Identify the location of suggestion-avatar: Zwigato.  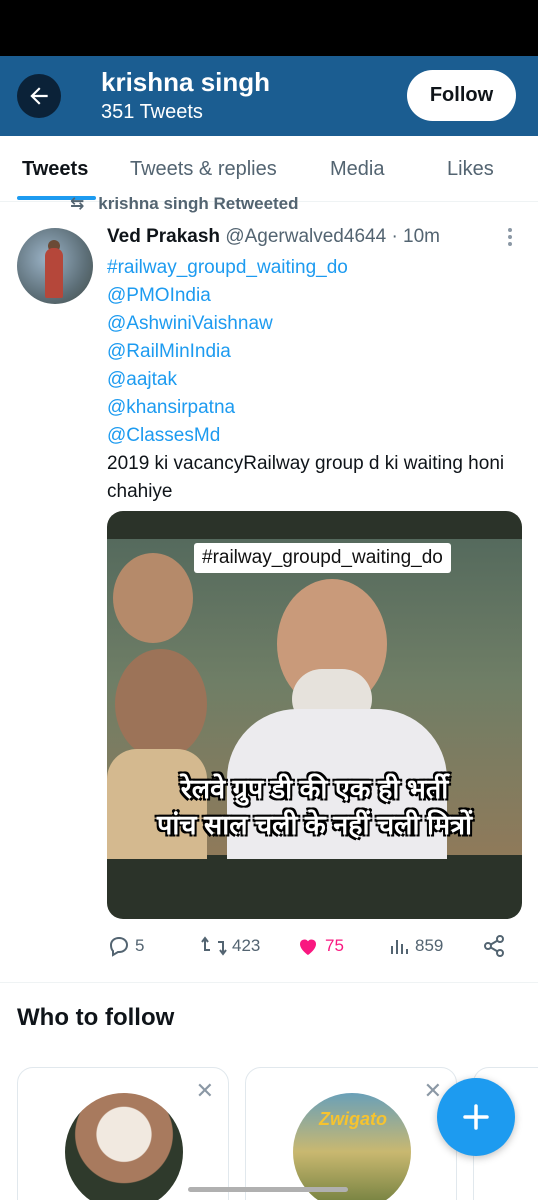
(352, 1146).